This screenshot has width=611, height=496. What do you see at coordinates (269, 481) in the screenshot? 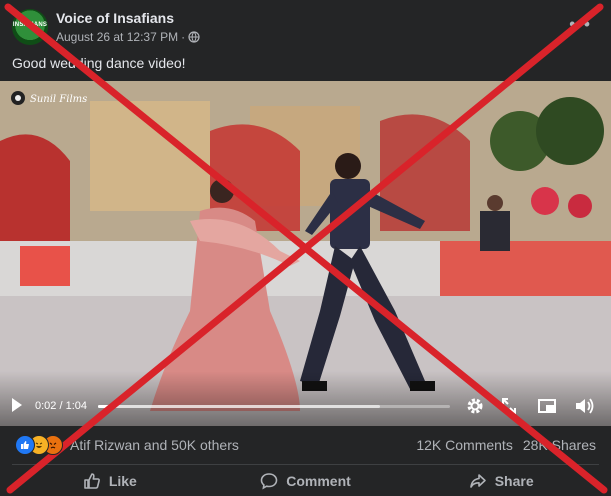
I see `comment-bubble-icon` at bounding box center [269, 481].